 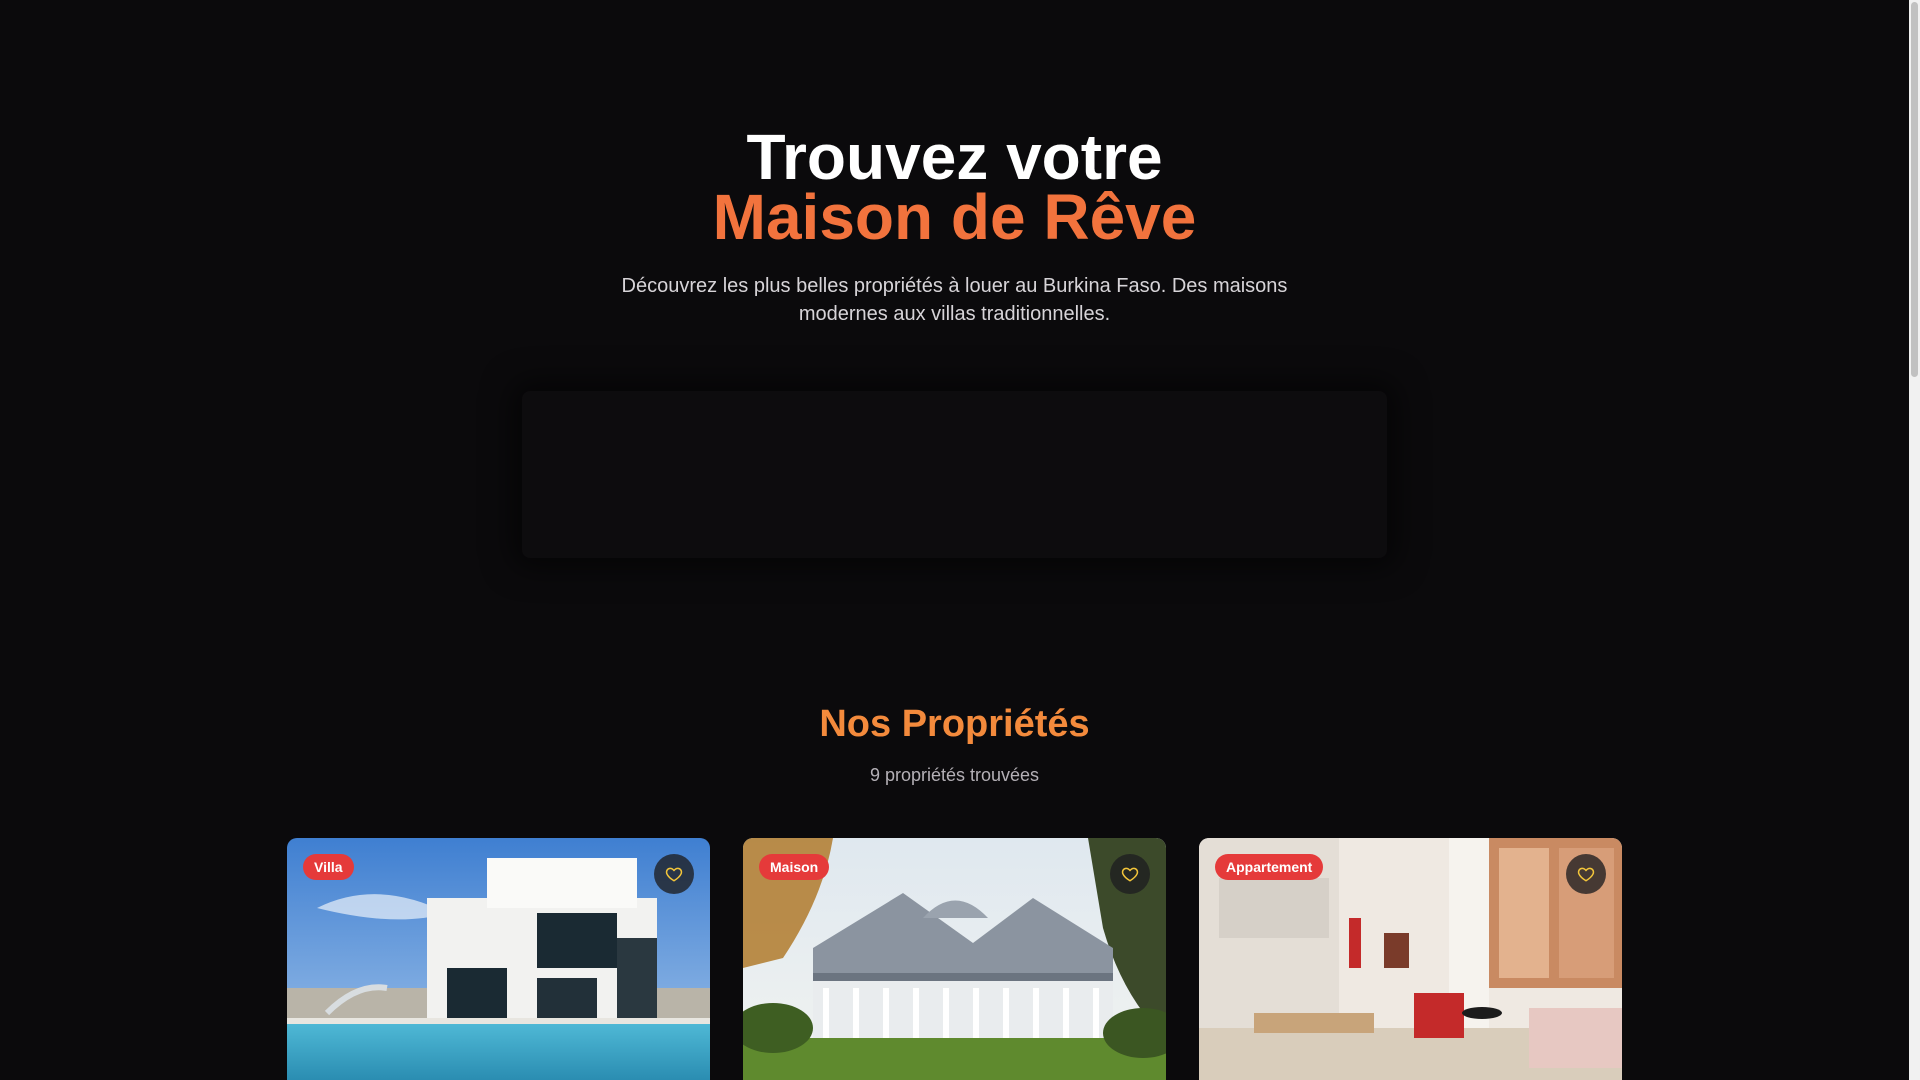 What do you see at coordinates (498, 959) in the screenshot?
I see `property-card: Villa` at bounding box center [498, 959].